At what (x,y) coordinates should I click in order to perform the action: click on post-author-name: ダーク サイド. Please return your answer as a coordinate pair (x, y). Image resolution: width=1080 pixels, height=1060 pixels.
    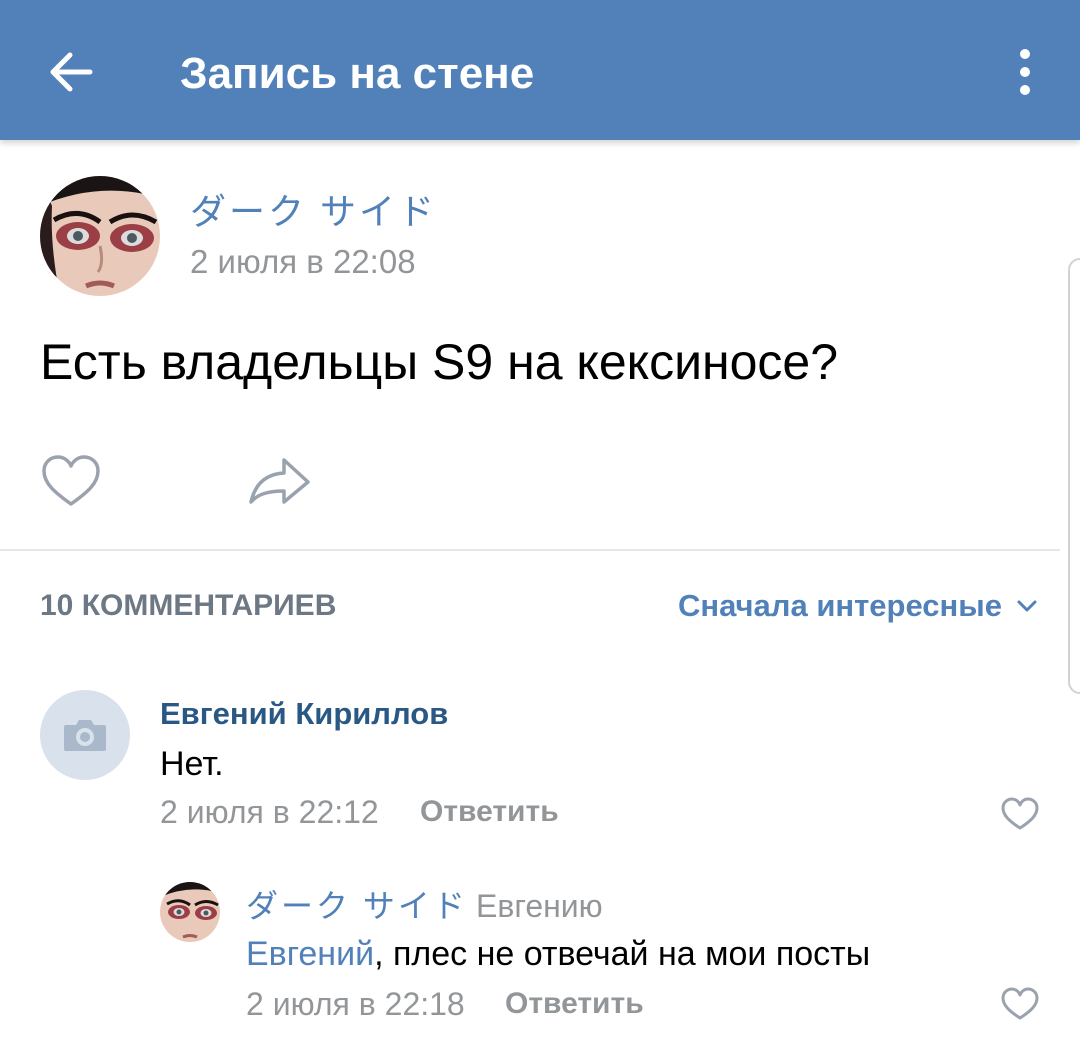
    Looking at the image, I should click on (313, 212).